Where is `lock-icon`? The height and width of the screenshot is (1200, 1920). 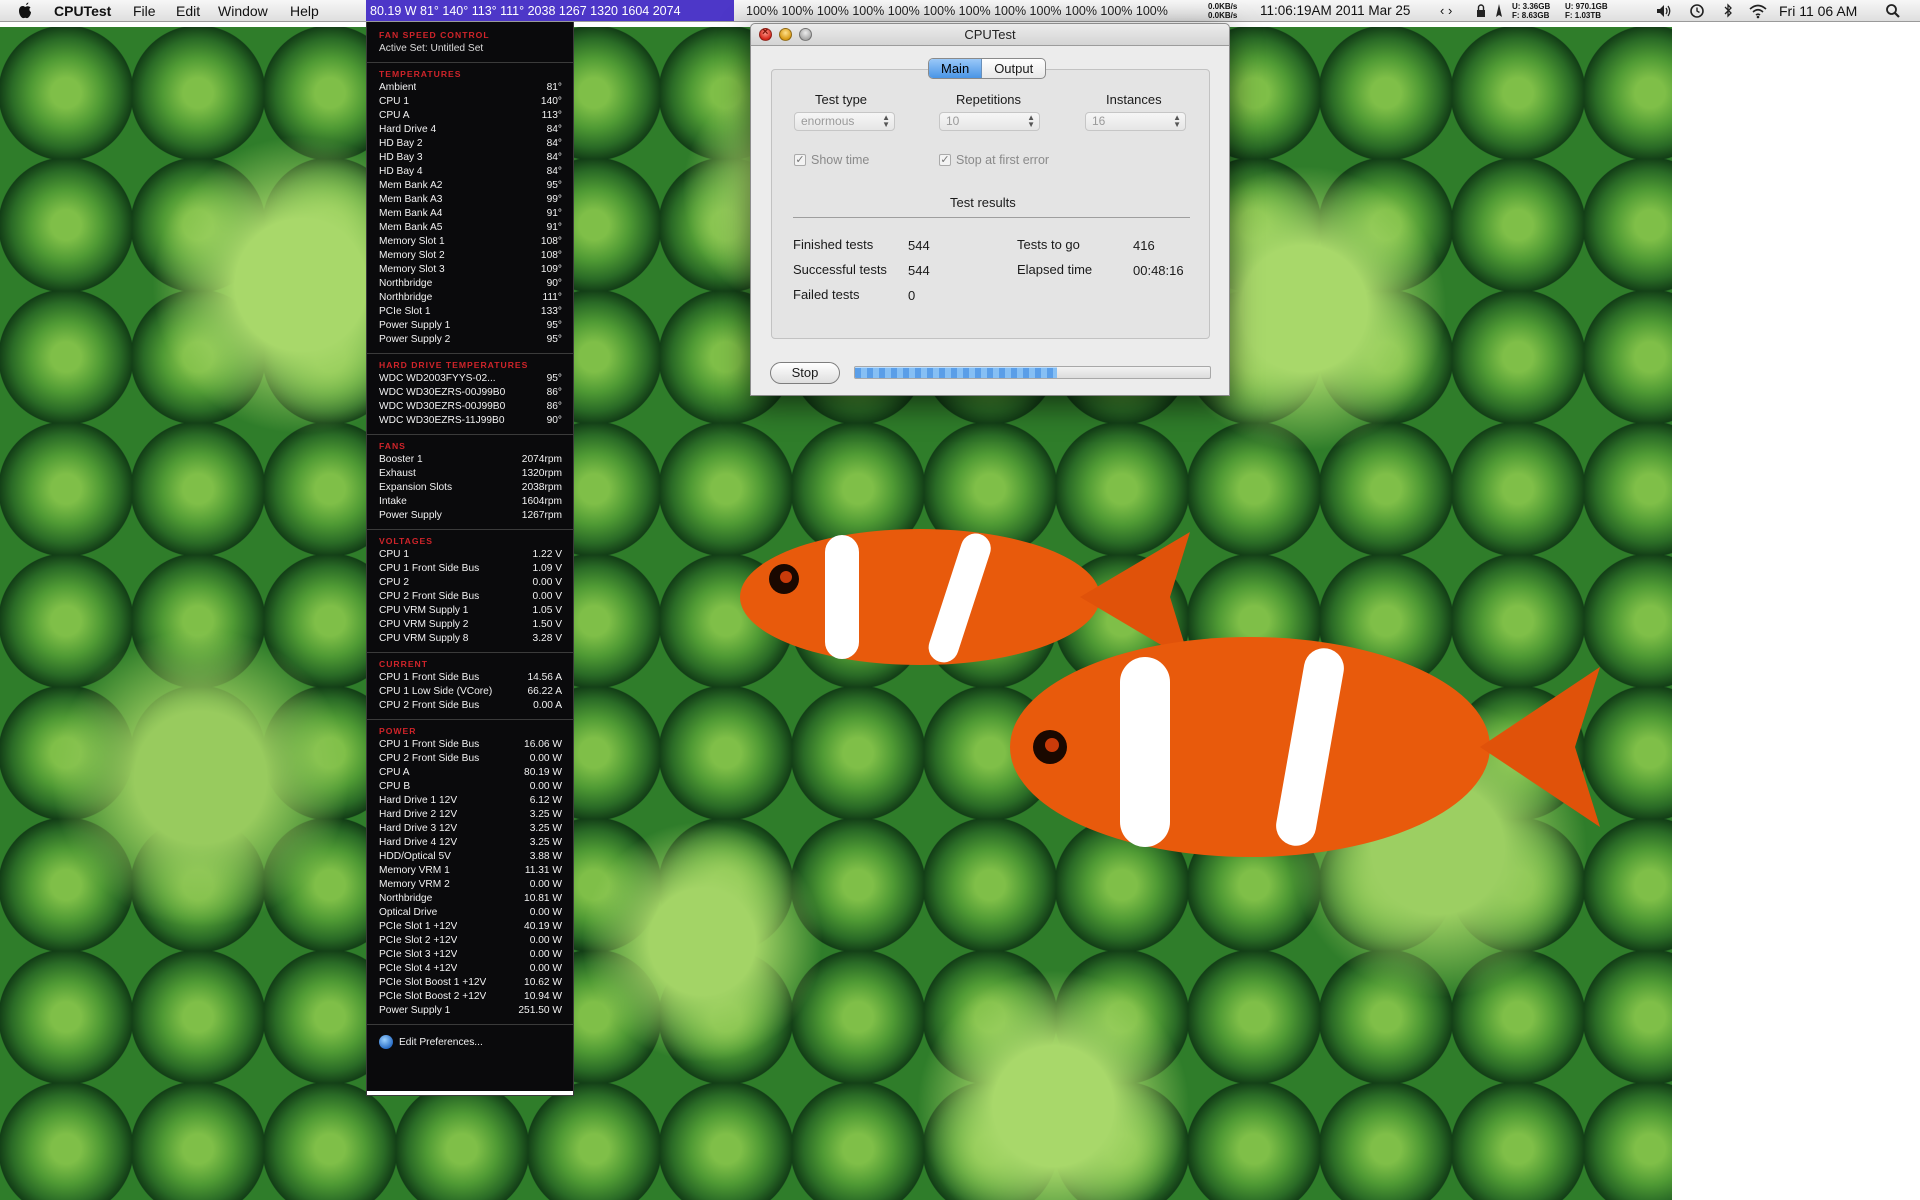
lock-icon is located at coordinates (1481, 10).